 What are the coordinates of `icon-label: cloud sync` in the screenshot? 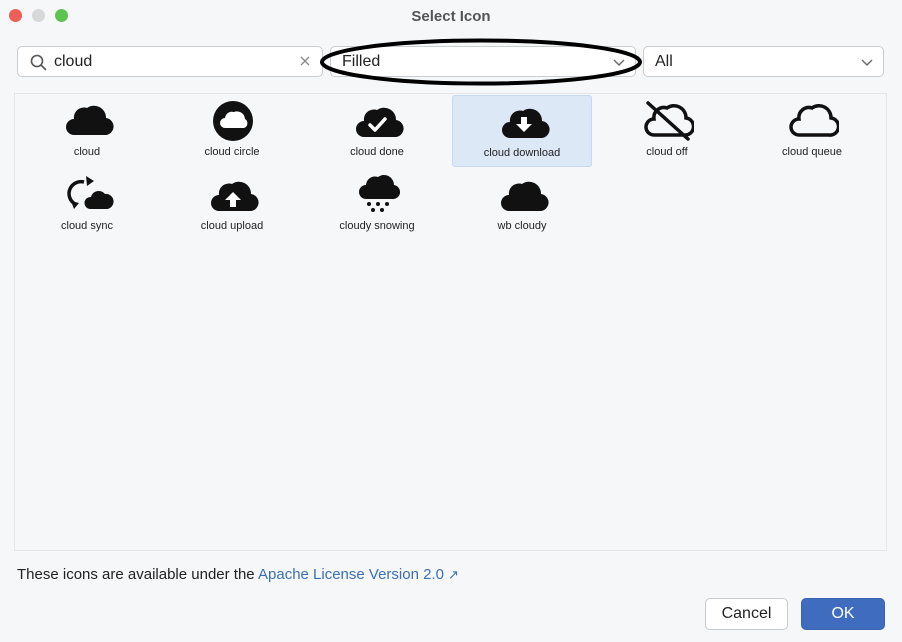 It's located at (87, 226).